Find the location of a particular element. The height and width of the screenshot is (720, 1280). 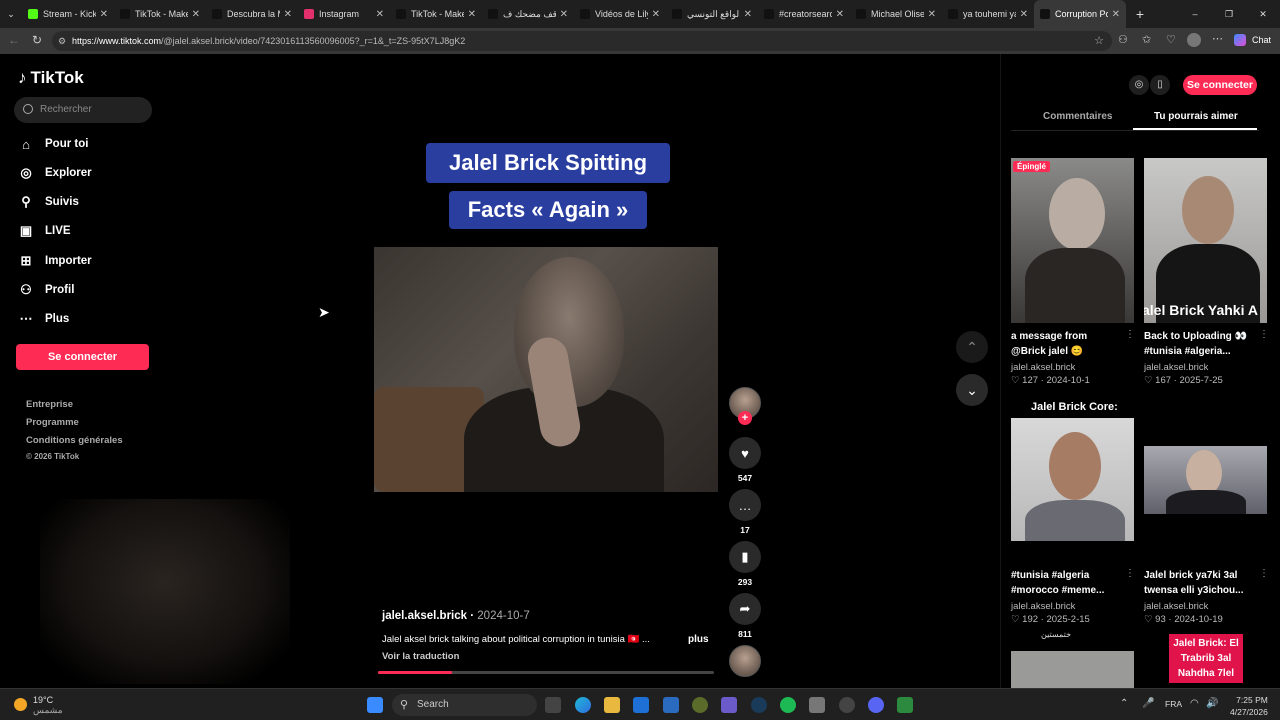

tab-list-button: ⌄ is located at coordinates (11, 14).